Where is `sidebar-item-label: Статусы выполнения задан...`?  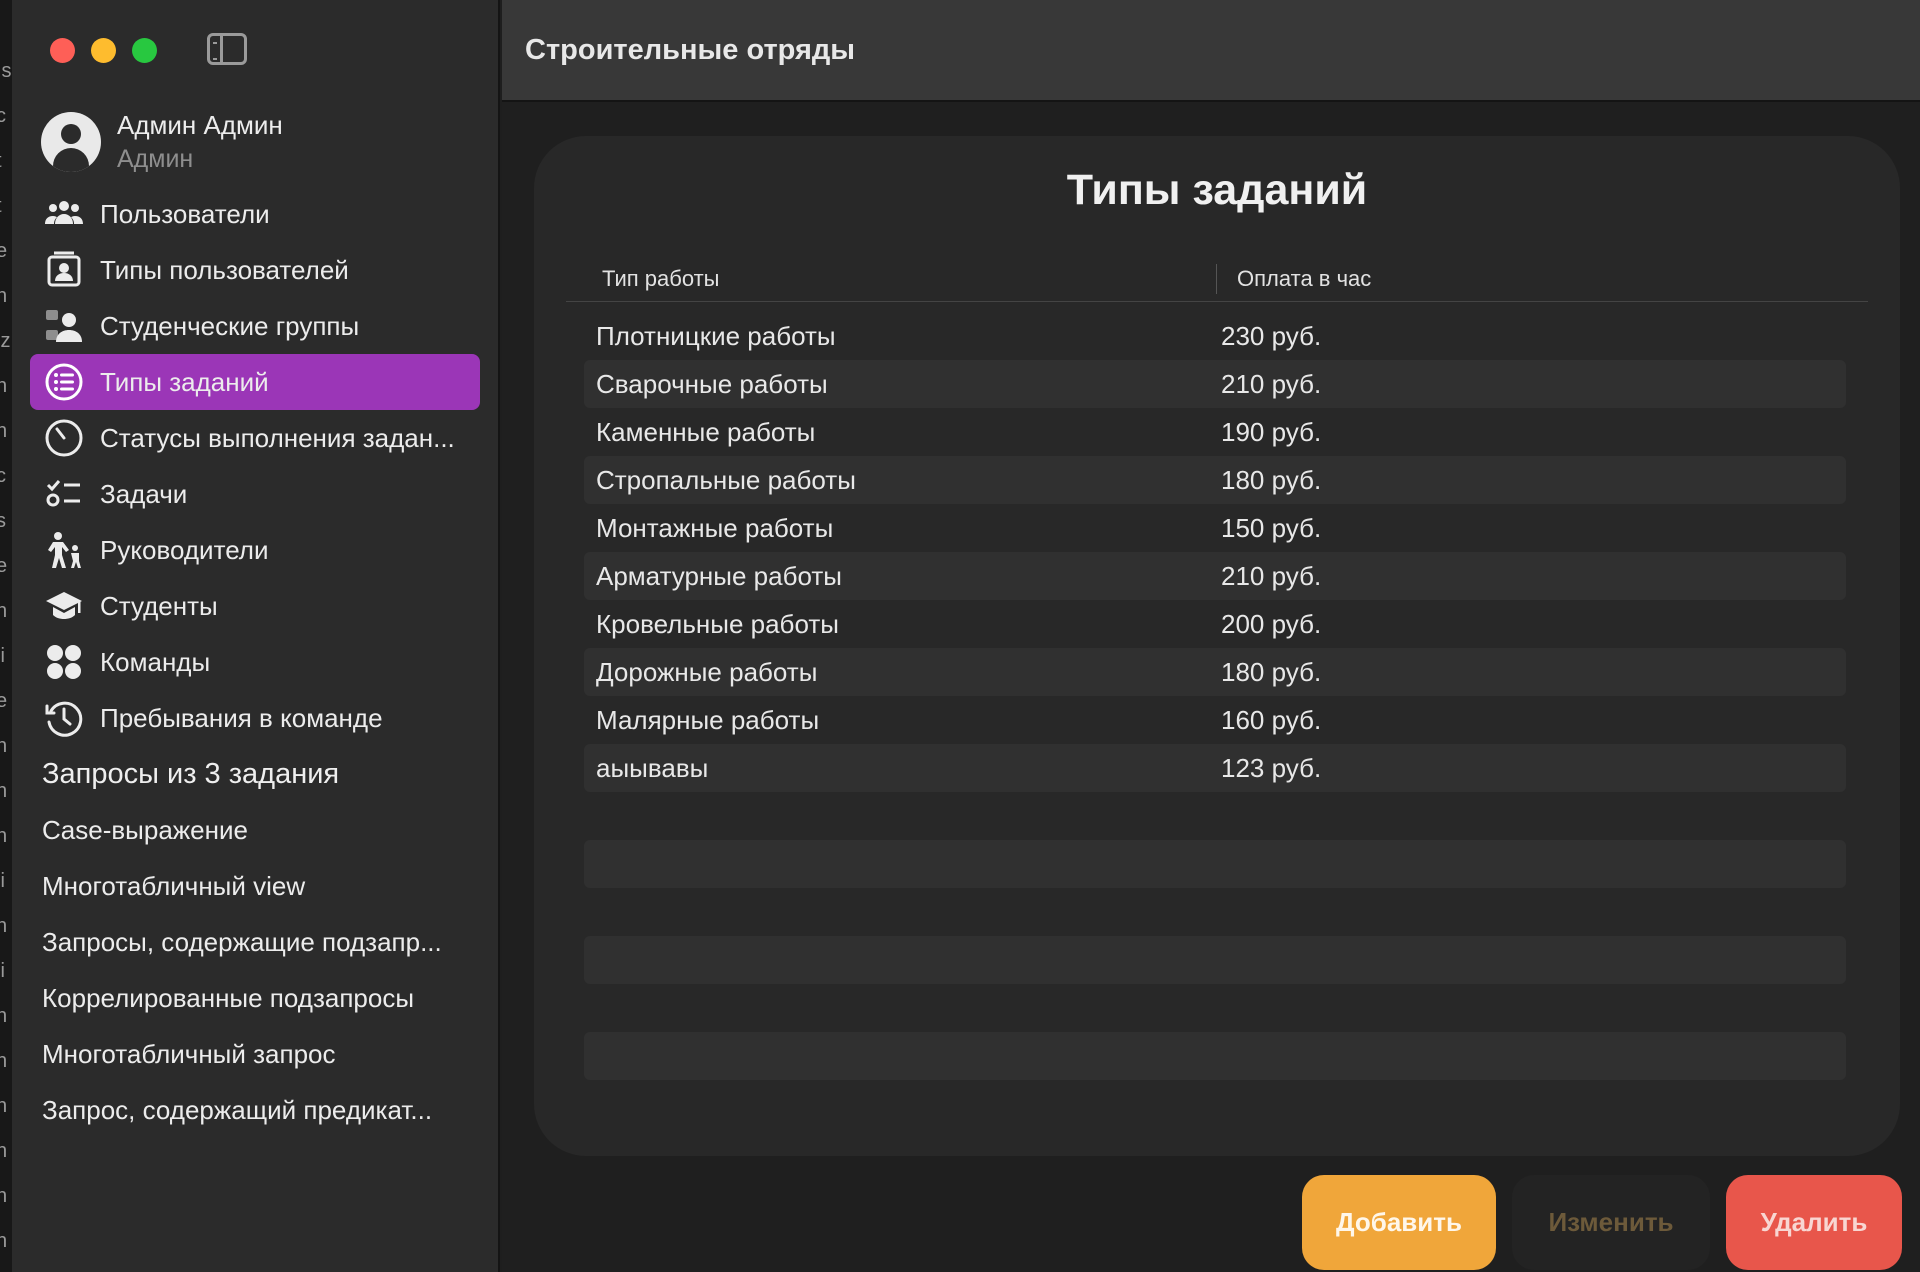 sidebar-item-label: Статусы выполнения задан... is located at coordinates (277, 437).